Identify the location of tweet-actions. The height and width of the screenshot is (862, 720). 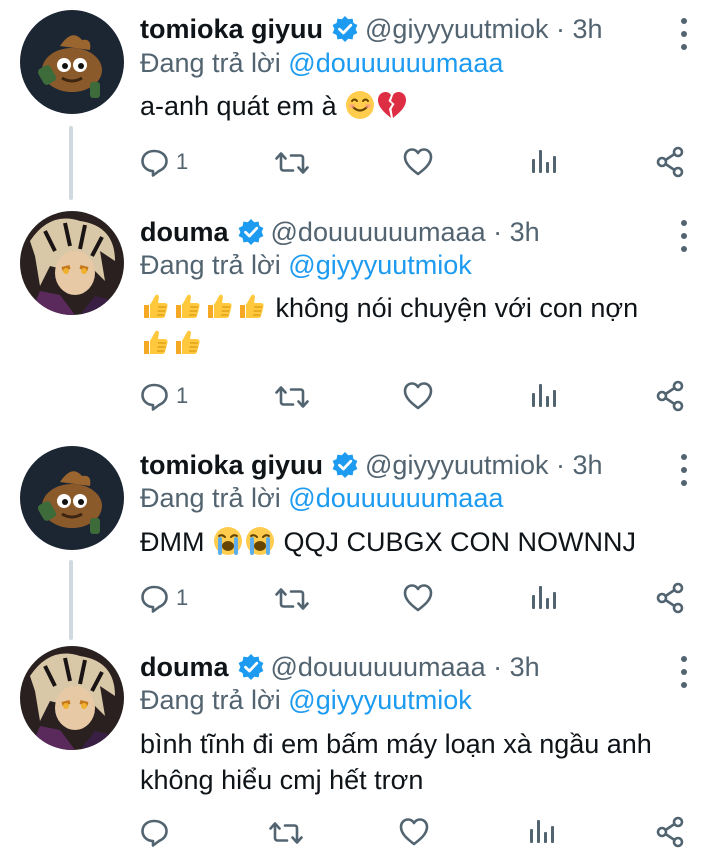
(412, 832).